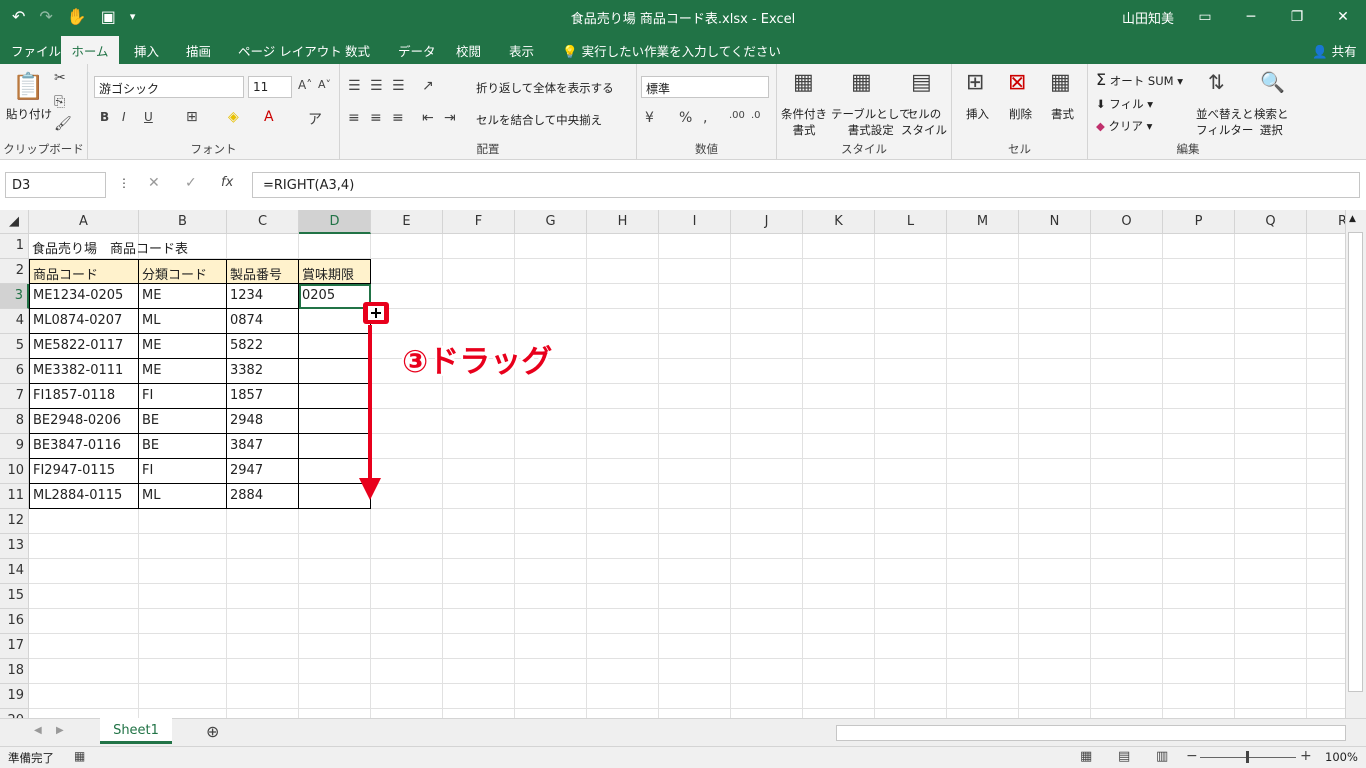 The image size is (1366, 768). What do you see at coordinates (14, 396) in the screenshot?
I see `row-header: 7` at bounding box center [14, 396].